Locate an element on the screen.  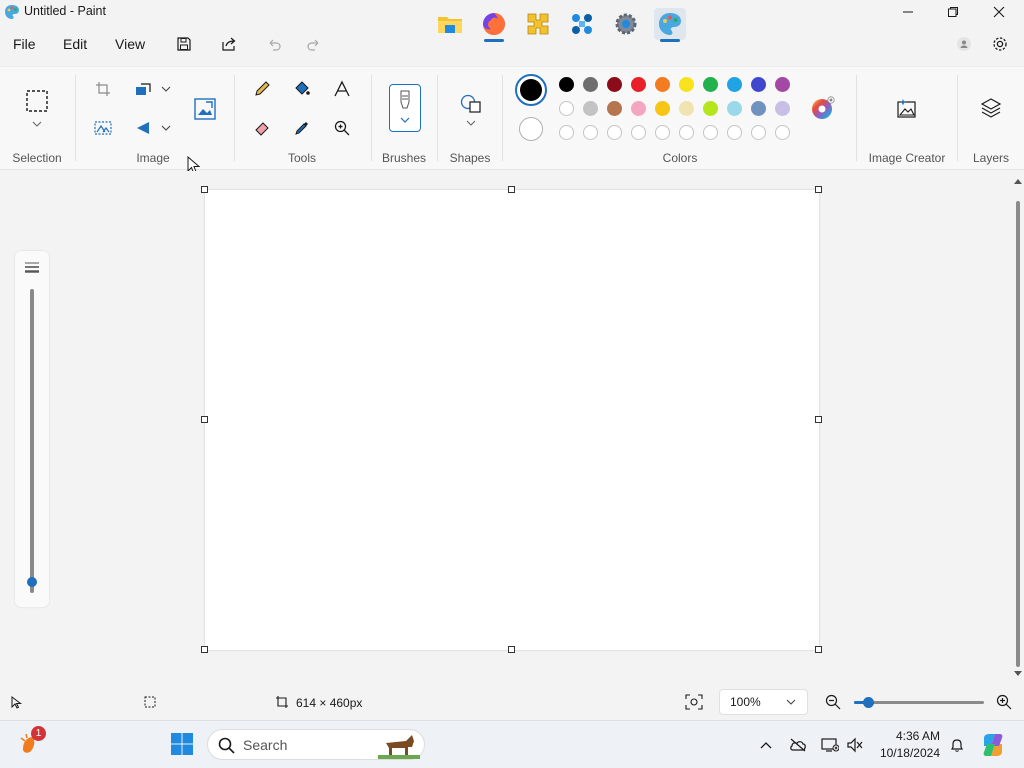
zoom-dropdown: 100% is located at coordinates (763, 702).